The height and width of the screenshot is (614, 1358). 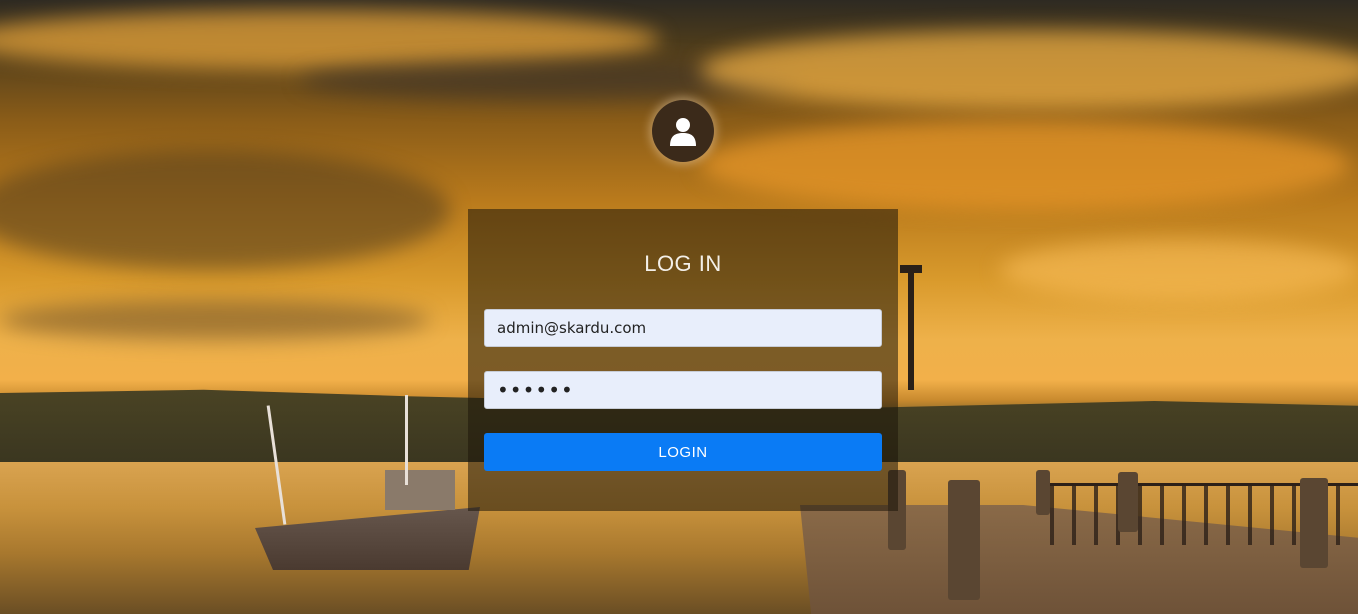 What do you see at coordinates (683, 263) in the screenshot?
I see `login-title: LOG IN` at bounding box center [683, 263].